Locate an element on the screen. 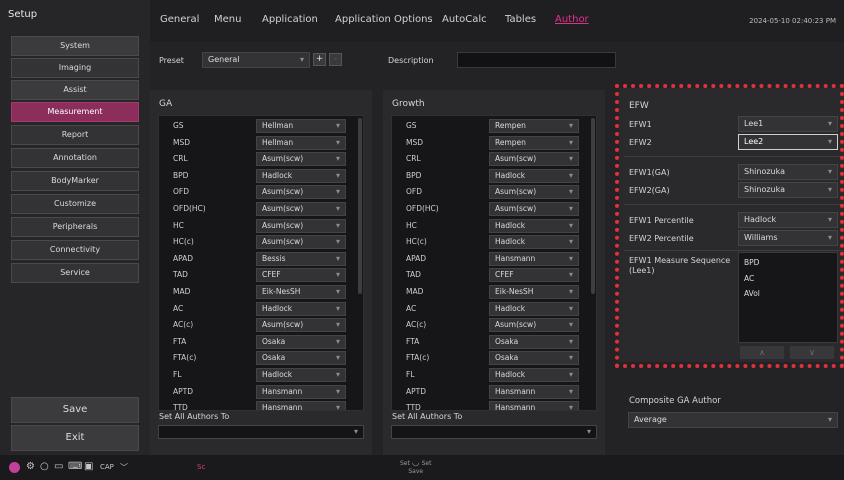  sidebar-item-bodymarker: BodyMarker is located at coordinates (75, 181).